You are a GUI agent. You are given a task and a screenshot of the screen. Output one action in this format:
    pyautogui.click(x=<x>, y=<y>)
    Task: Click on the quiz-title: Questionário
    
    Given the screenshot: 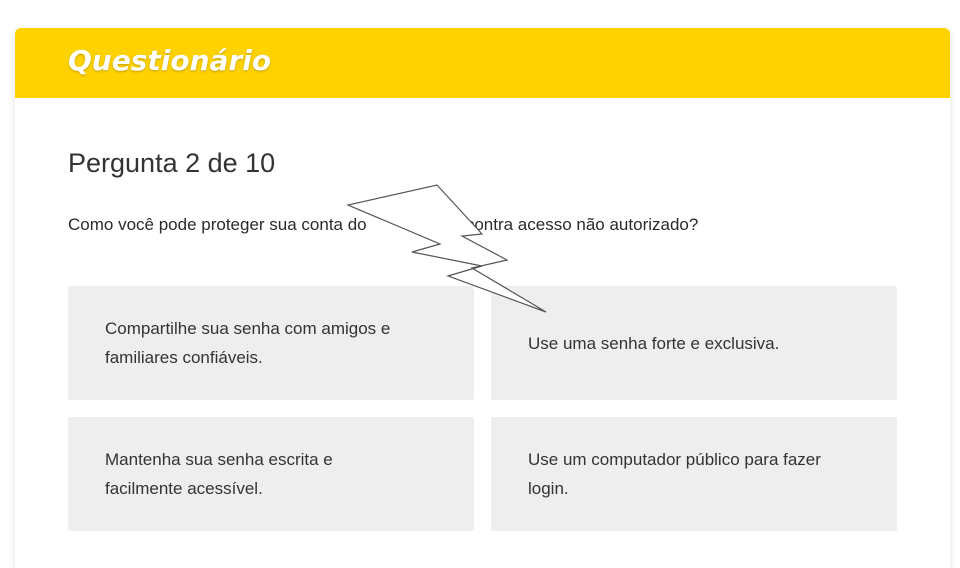 What is the action you would take?
    pyautogui.click(x=170, y=60)
    